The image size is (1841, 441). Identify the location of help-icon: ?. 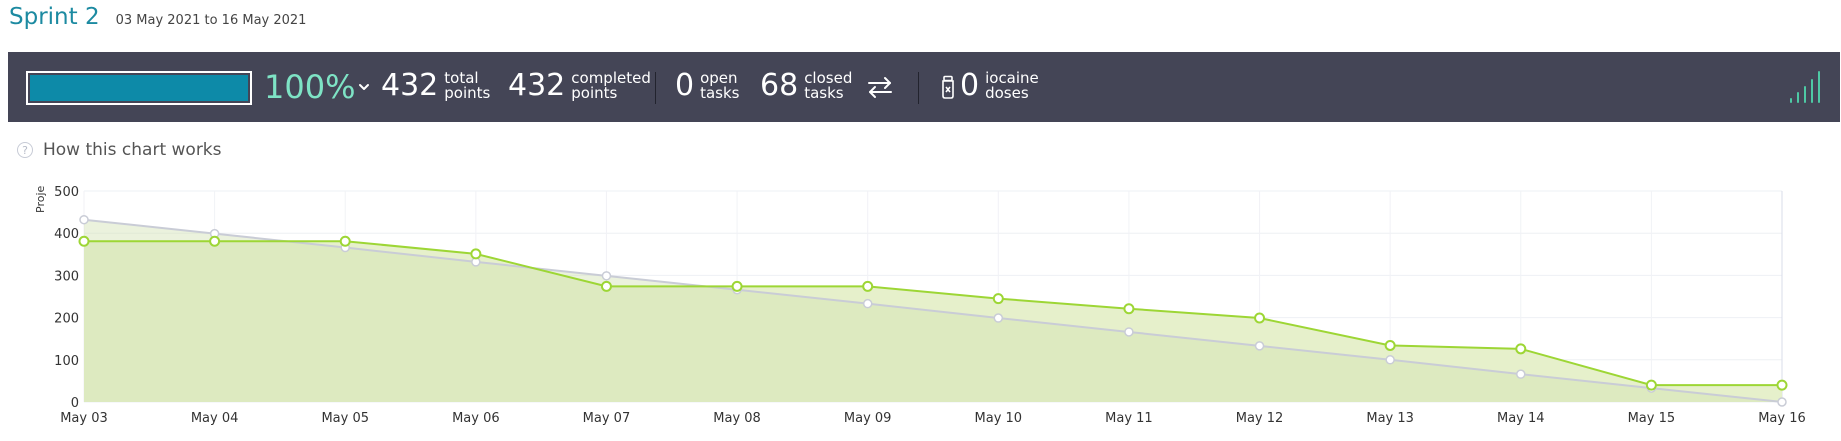
(25, 150).